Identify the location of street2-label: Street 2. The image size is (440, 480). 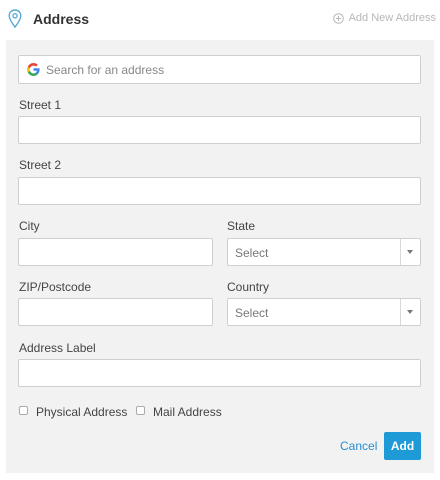
(40, 165).